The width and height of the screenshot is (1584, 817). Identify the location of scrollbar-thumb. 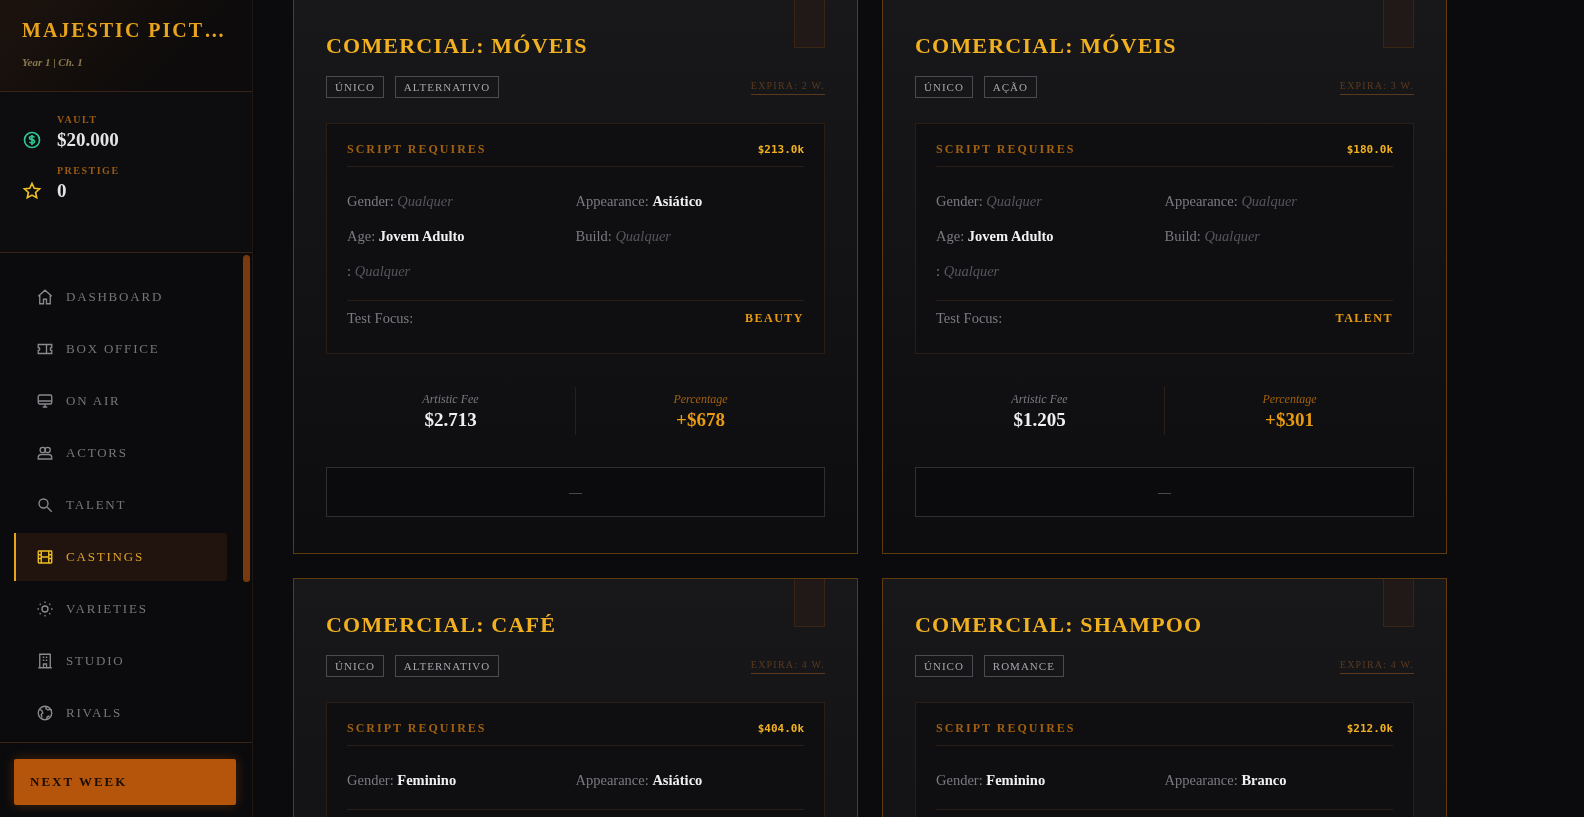
(246, 418).